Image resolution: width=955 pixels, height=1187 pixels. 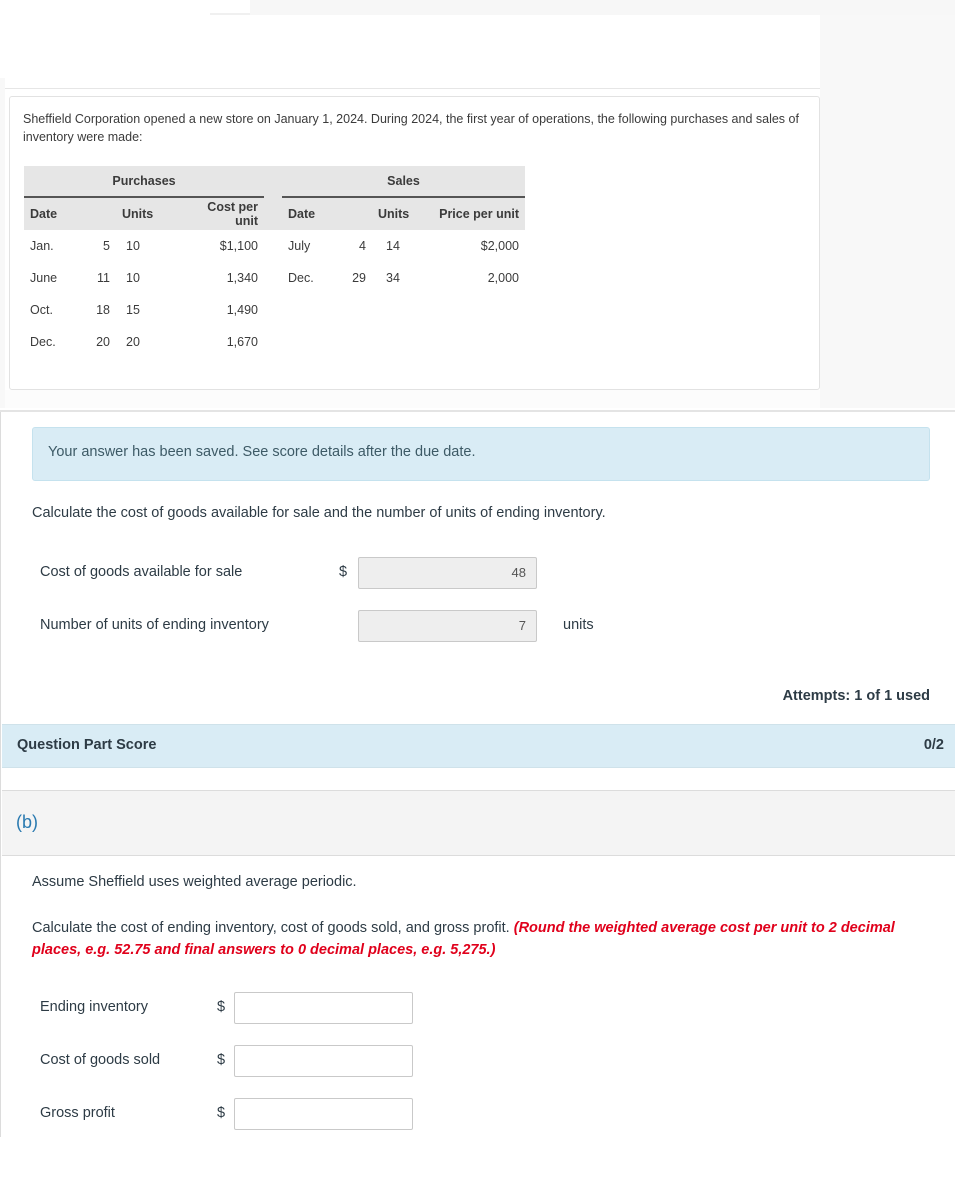 What do you see at coordinates (403, 182) in the screenshot?
I see `sales-header: Sales` at bounding box center [403, 182].